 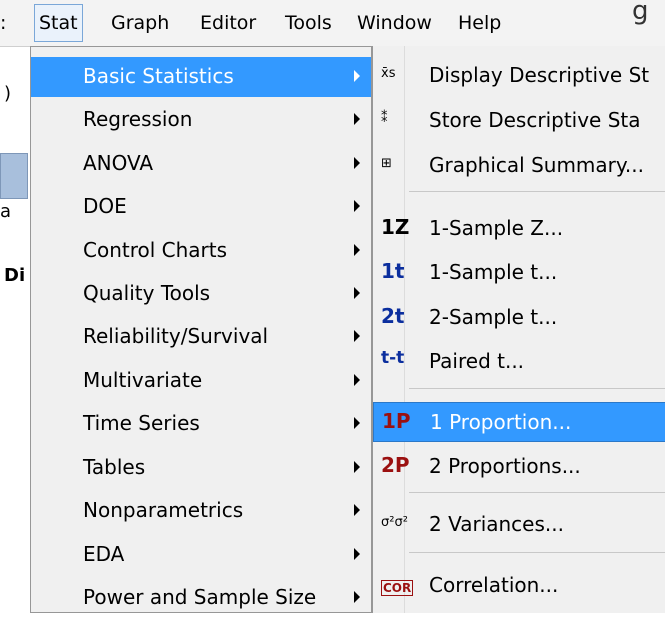 What do you see at coordinates (395, 227) in the screenshot?
I see `one-sample-z-icon: 1Z` at bounding box center [395, 227].